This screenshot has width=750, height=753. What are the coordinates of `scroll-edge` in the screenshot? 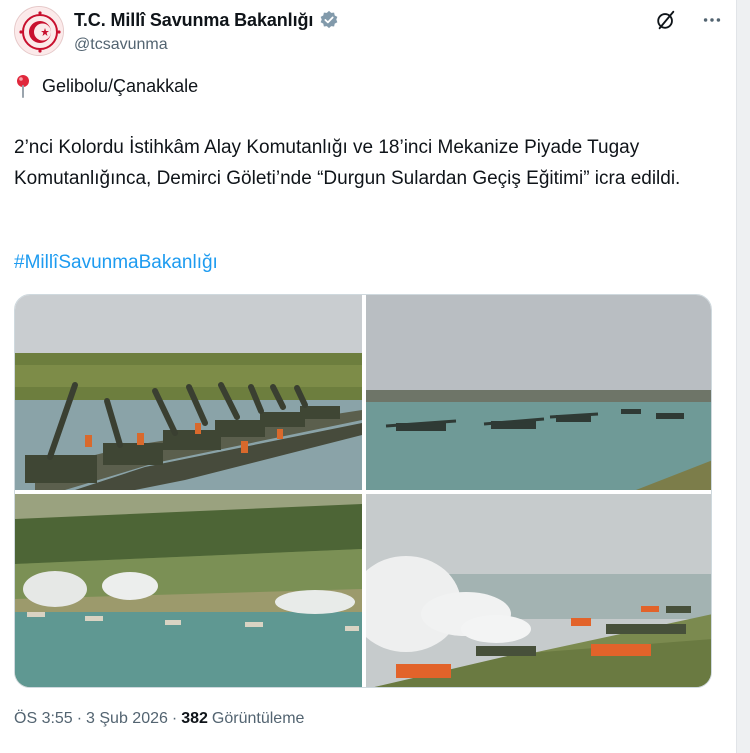 It's located at (743, 376).